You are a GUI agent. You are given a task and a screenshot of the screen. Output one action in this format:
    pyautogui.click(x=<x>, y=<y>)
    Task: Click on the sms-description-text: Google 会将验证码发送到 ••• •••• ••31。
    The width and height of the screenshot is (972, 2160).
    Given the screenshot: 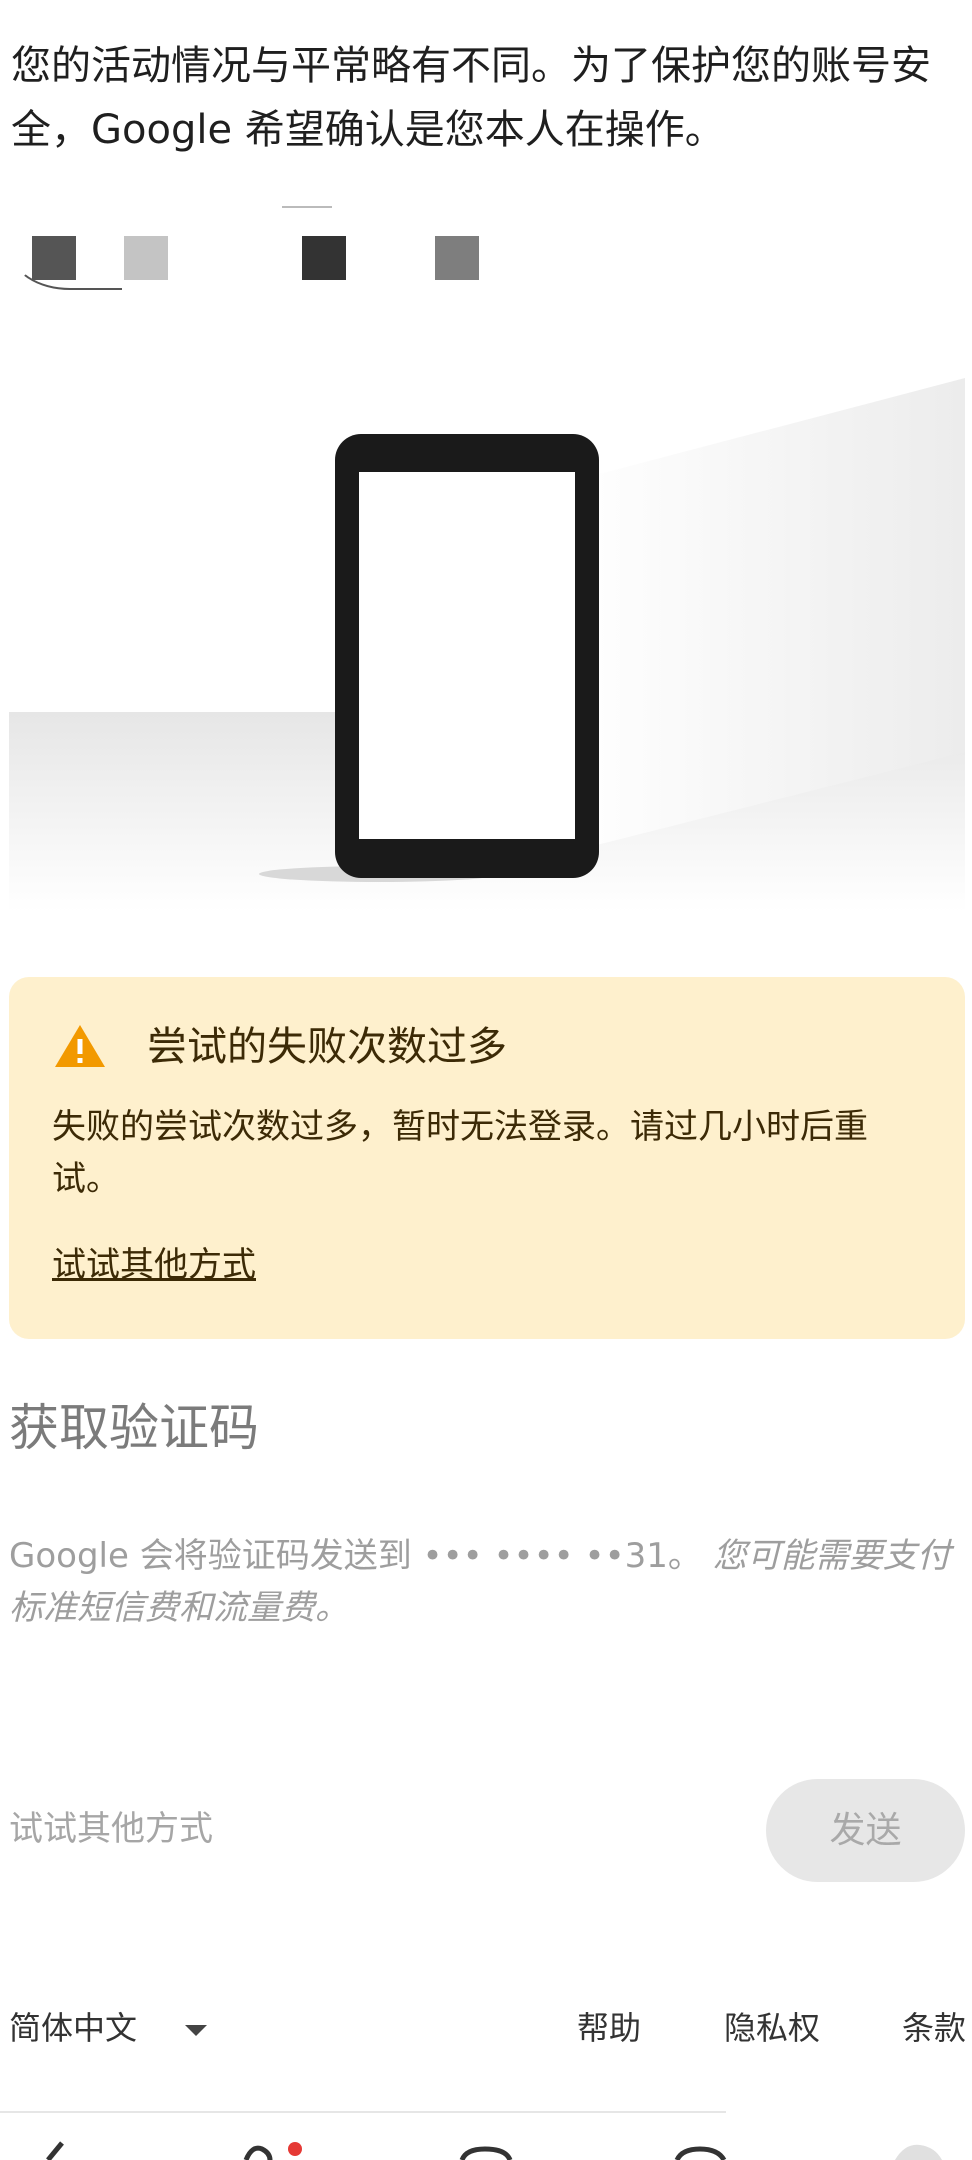 What is the action you would take?
    pyautogui.click(x=355, y=1556)
    